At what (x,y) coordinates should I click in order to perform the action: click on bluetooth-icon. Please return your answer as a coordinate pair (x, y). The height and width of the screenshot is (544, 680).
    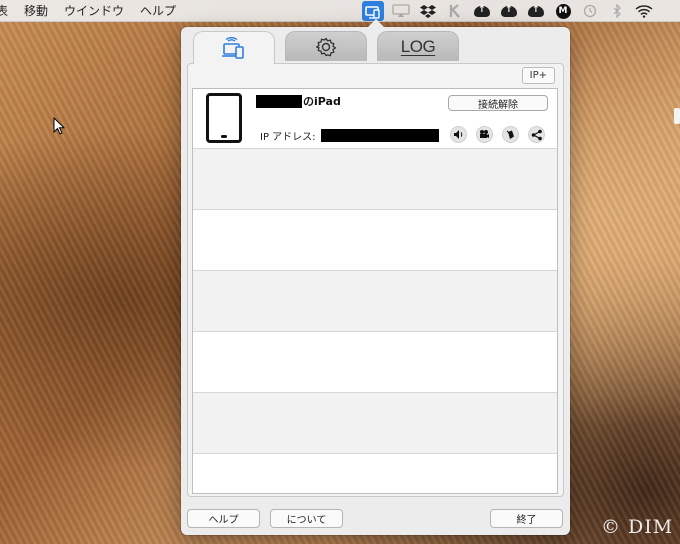
    Looking at the image, I should click on (617, 11).